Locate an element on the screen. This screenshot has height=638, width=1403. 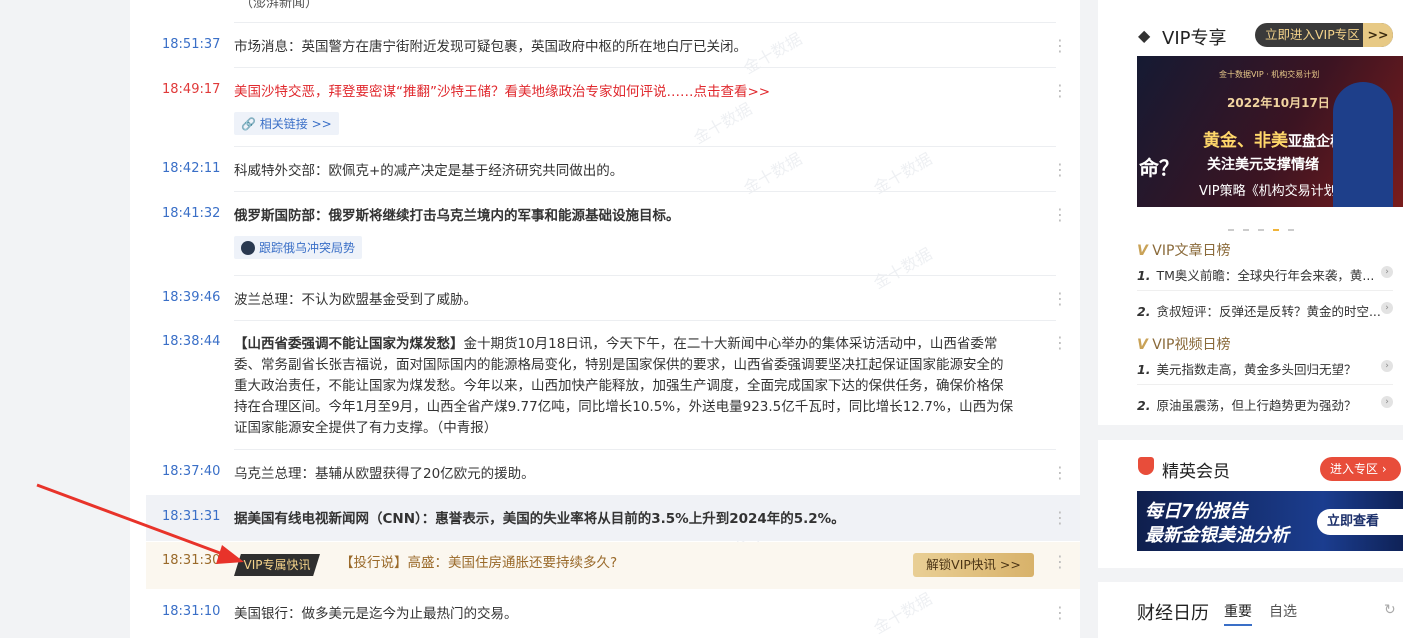
vip-card-title: VIP专享 is located at coordinates (1194, 38).